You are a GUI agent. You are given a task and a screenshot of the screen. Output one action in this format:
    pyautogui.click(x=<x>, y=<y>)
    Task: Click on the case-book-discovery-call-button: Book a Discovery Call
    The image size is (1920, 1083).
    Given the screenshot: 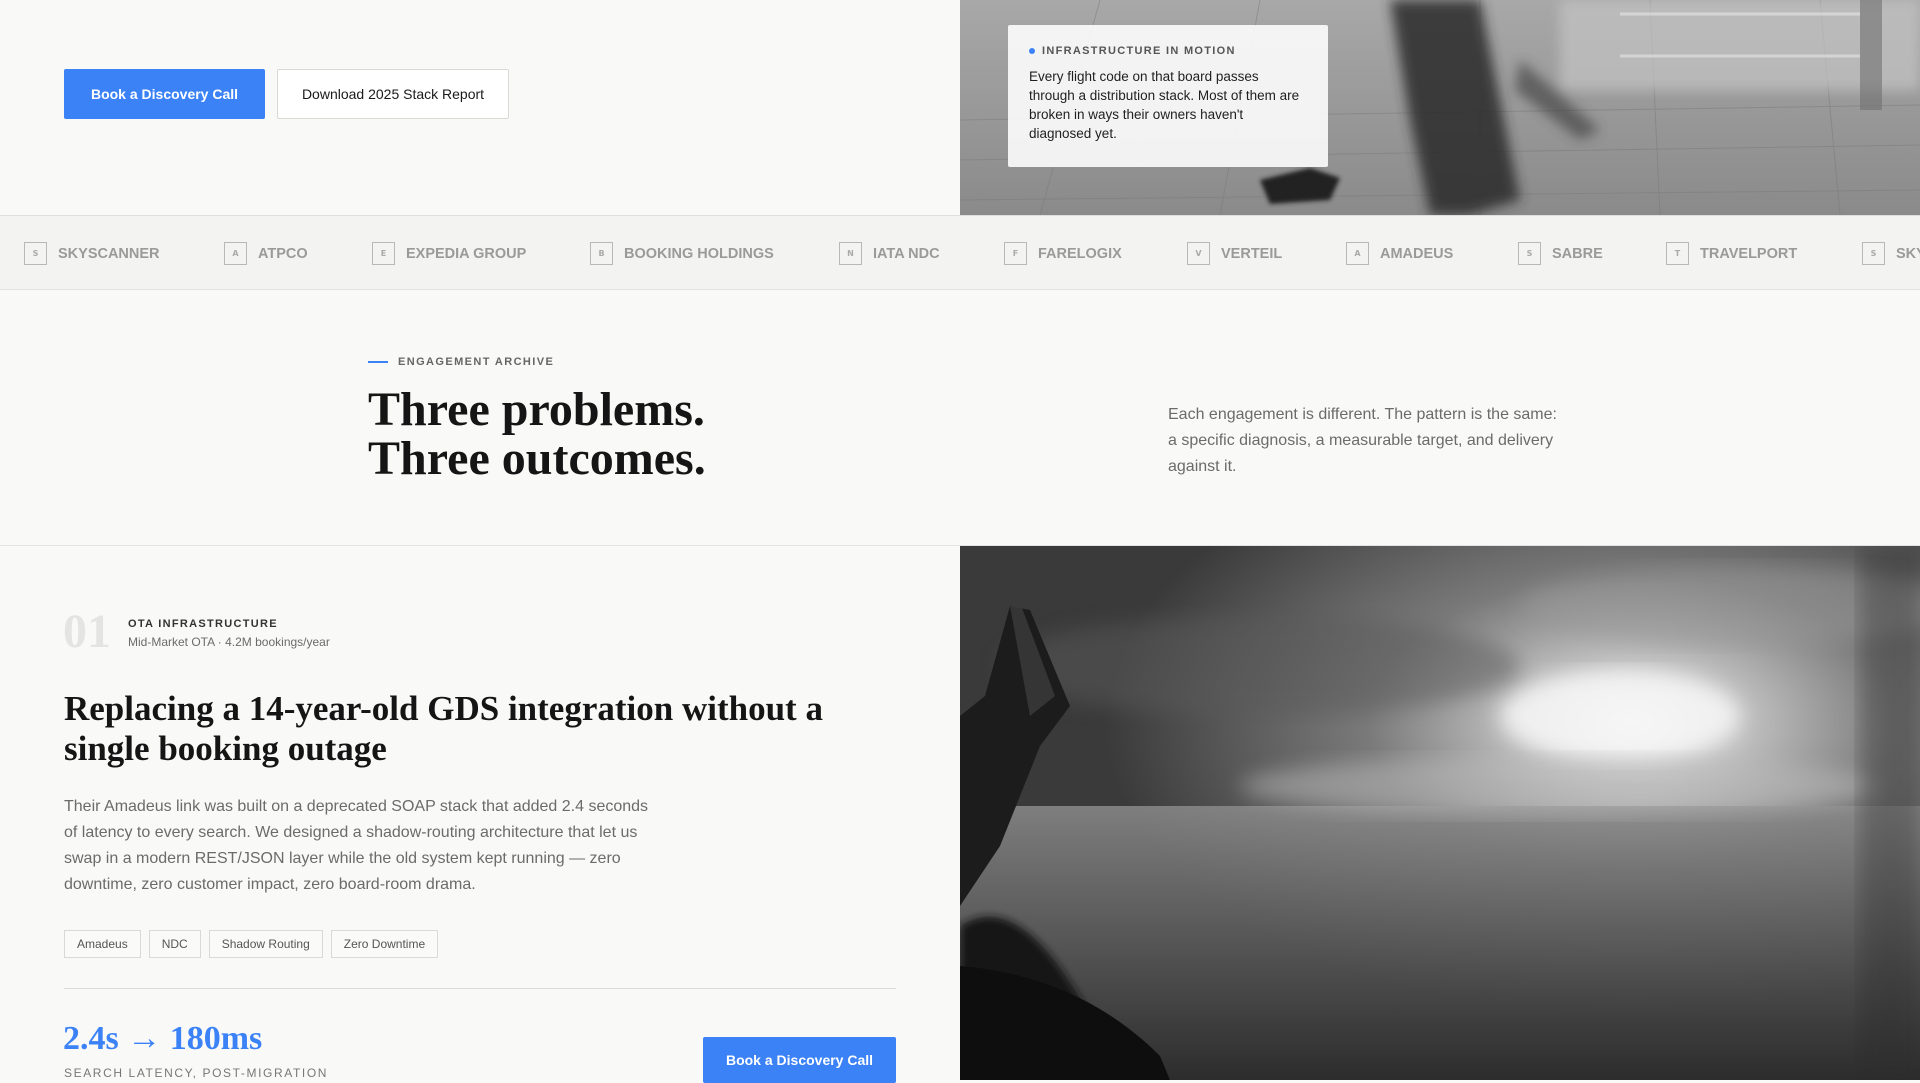 What is the action you would take?
    pyautogui.click(x=799, y=1060)
    